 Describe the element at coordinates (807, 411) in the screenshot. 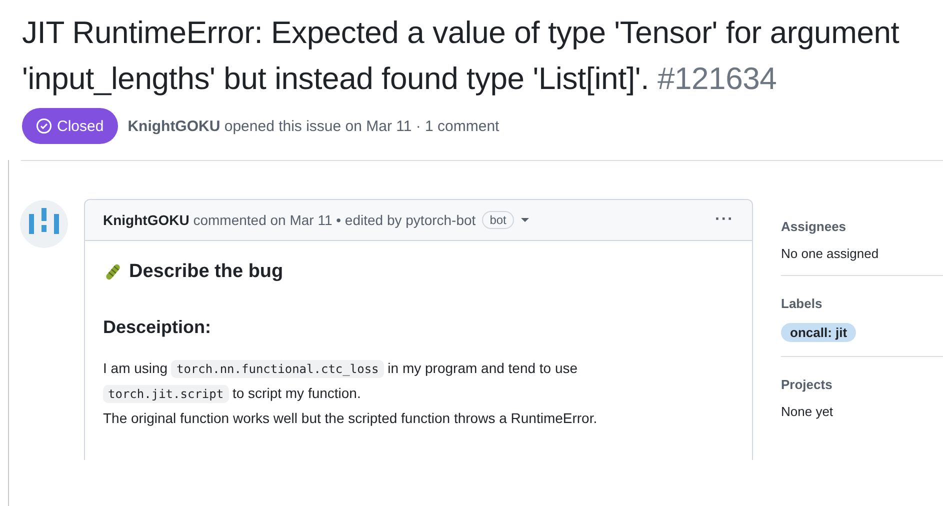

I see `sidebar-value: None yet` at that location.